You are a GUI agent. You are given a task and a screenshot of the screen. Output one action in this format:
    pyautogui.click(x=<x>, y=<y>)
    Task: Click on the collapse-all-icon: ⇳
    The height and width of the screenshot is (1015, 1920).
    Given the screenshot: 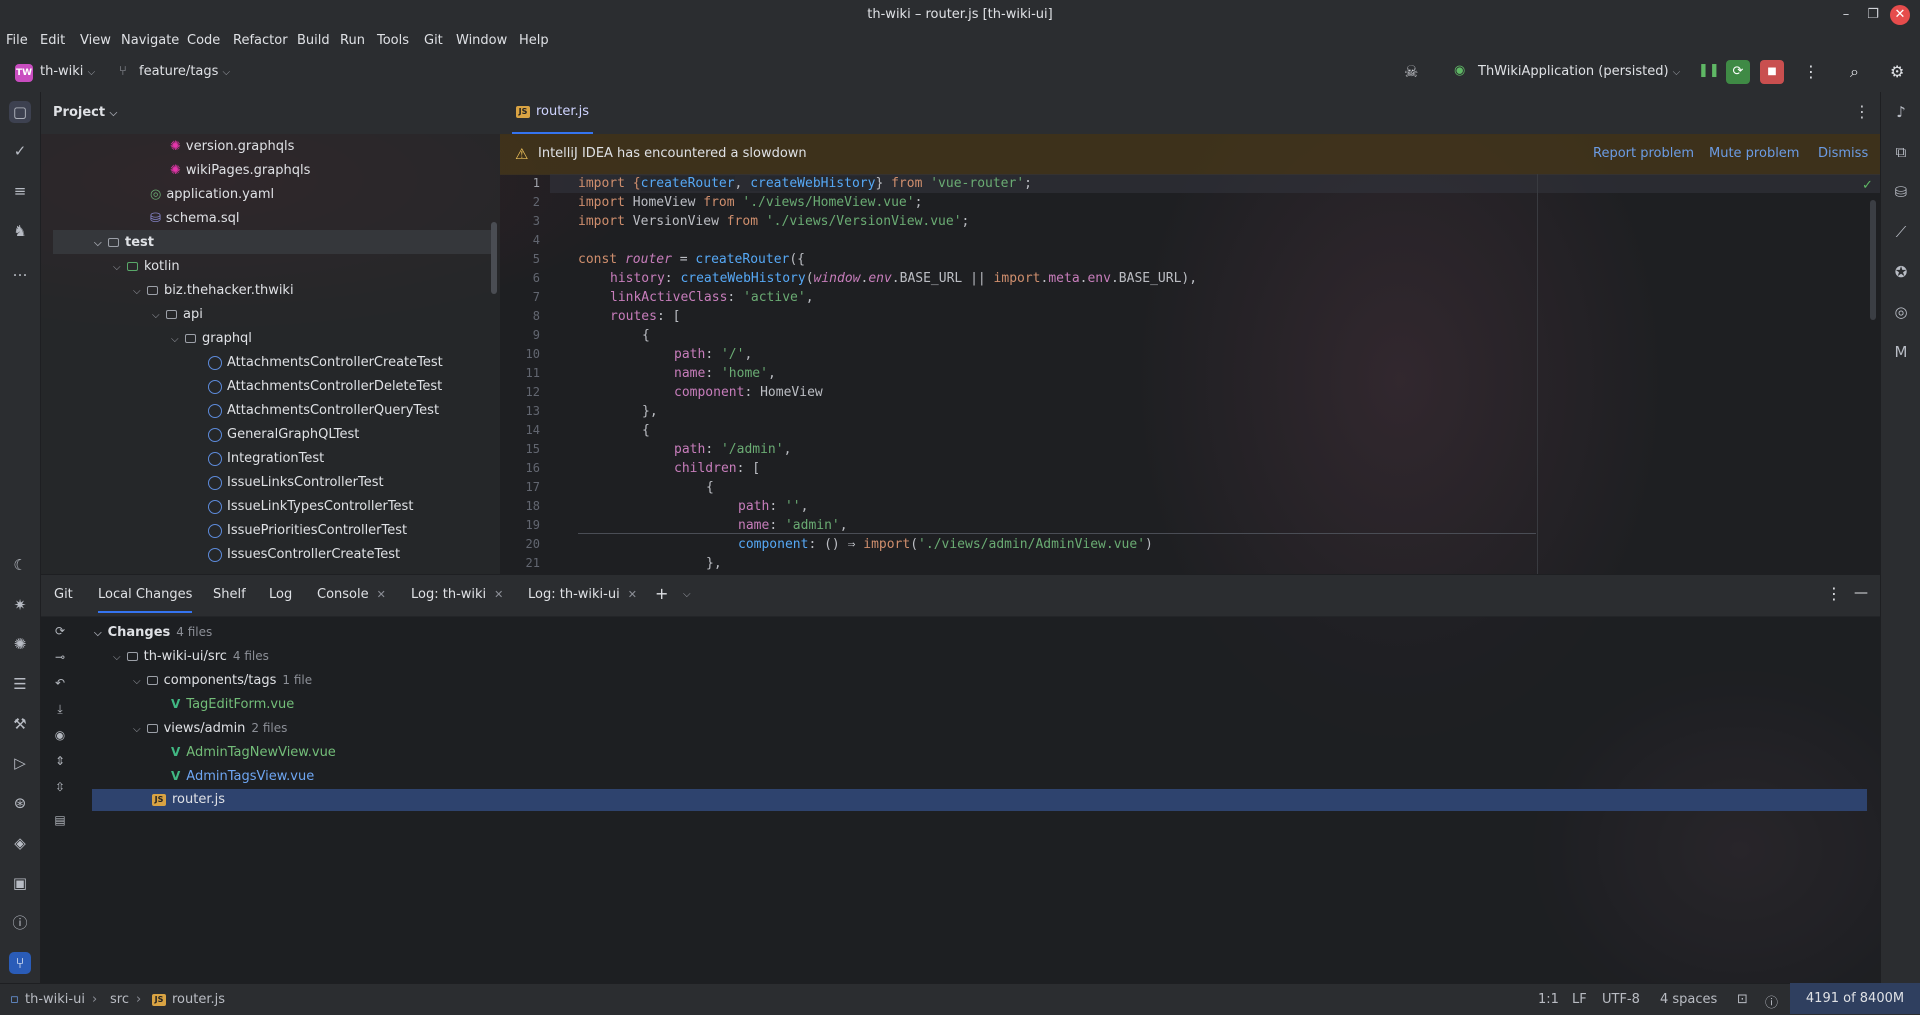 What is the action you would take?
    pyautogui.click(x=60, y=790)
    